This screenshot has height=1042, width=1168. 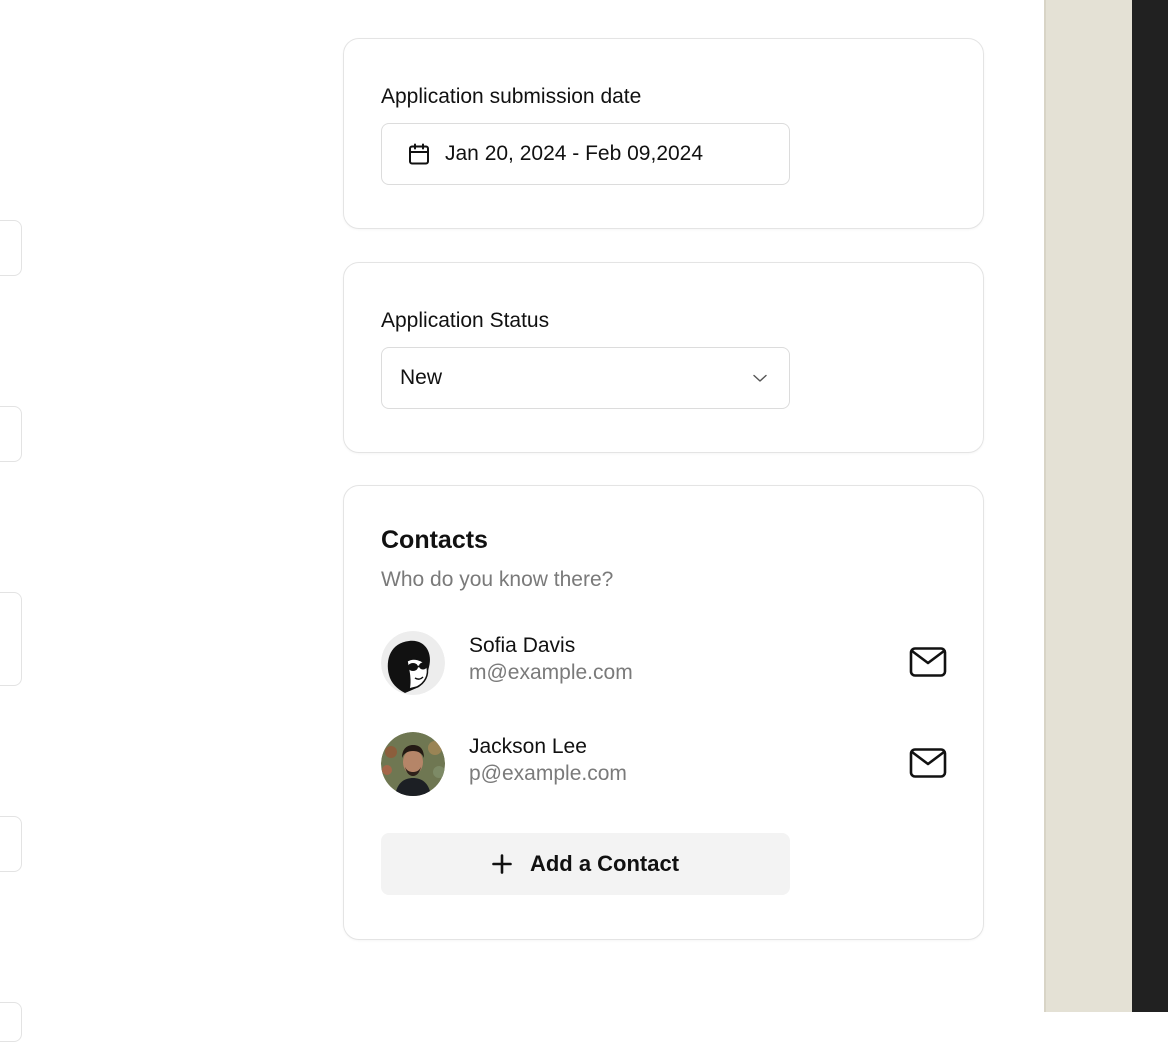 What do you see at coordinates (760, 378) in the screenshot?
I see `chevron-down-icon` at bounding box center [760, 378].